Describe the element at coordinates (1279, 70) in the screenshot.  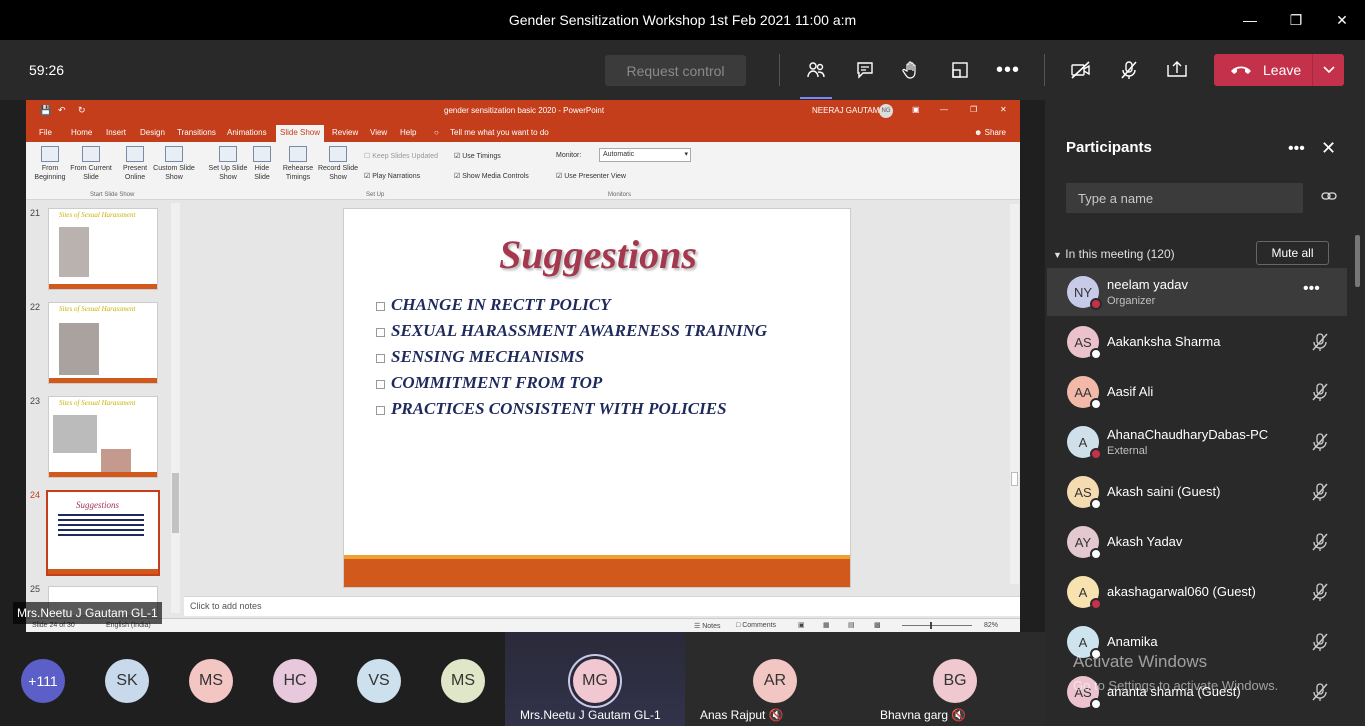
I see `leave-button: Leave` at that location.